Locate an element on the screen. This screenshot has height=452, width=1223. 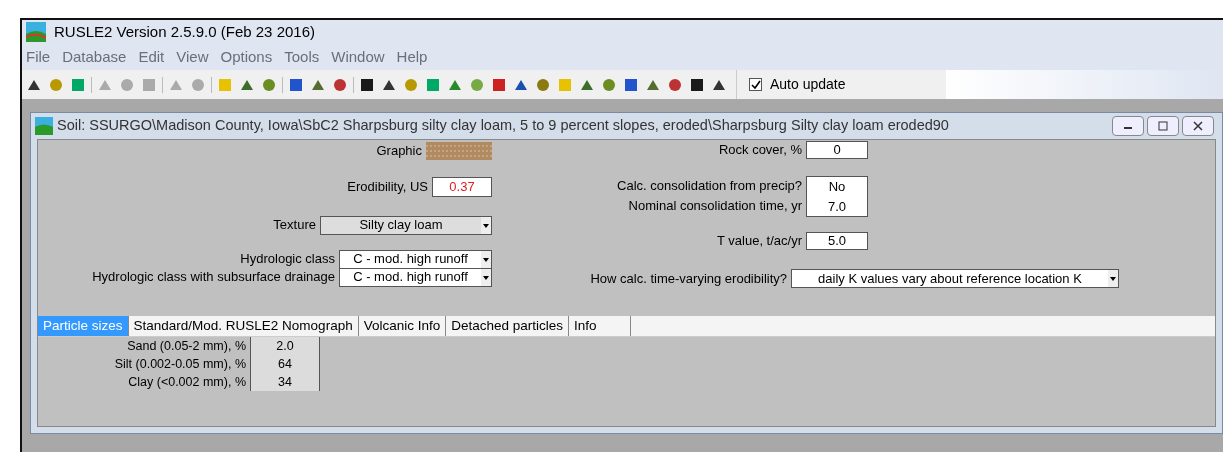
field-label: How calc. time-varying erodibility? is located at coordinates (688, 278).